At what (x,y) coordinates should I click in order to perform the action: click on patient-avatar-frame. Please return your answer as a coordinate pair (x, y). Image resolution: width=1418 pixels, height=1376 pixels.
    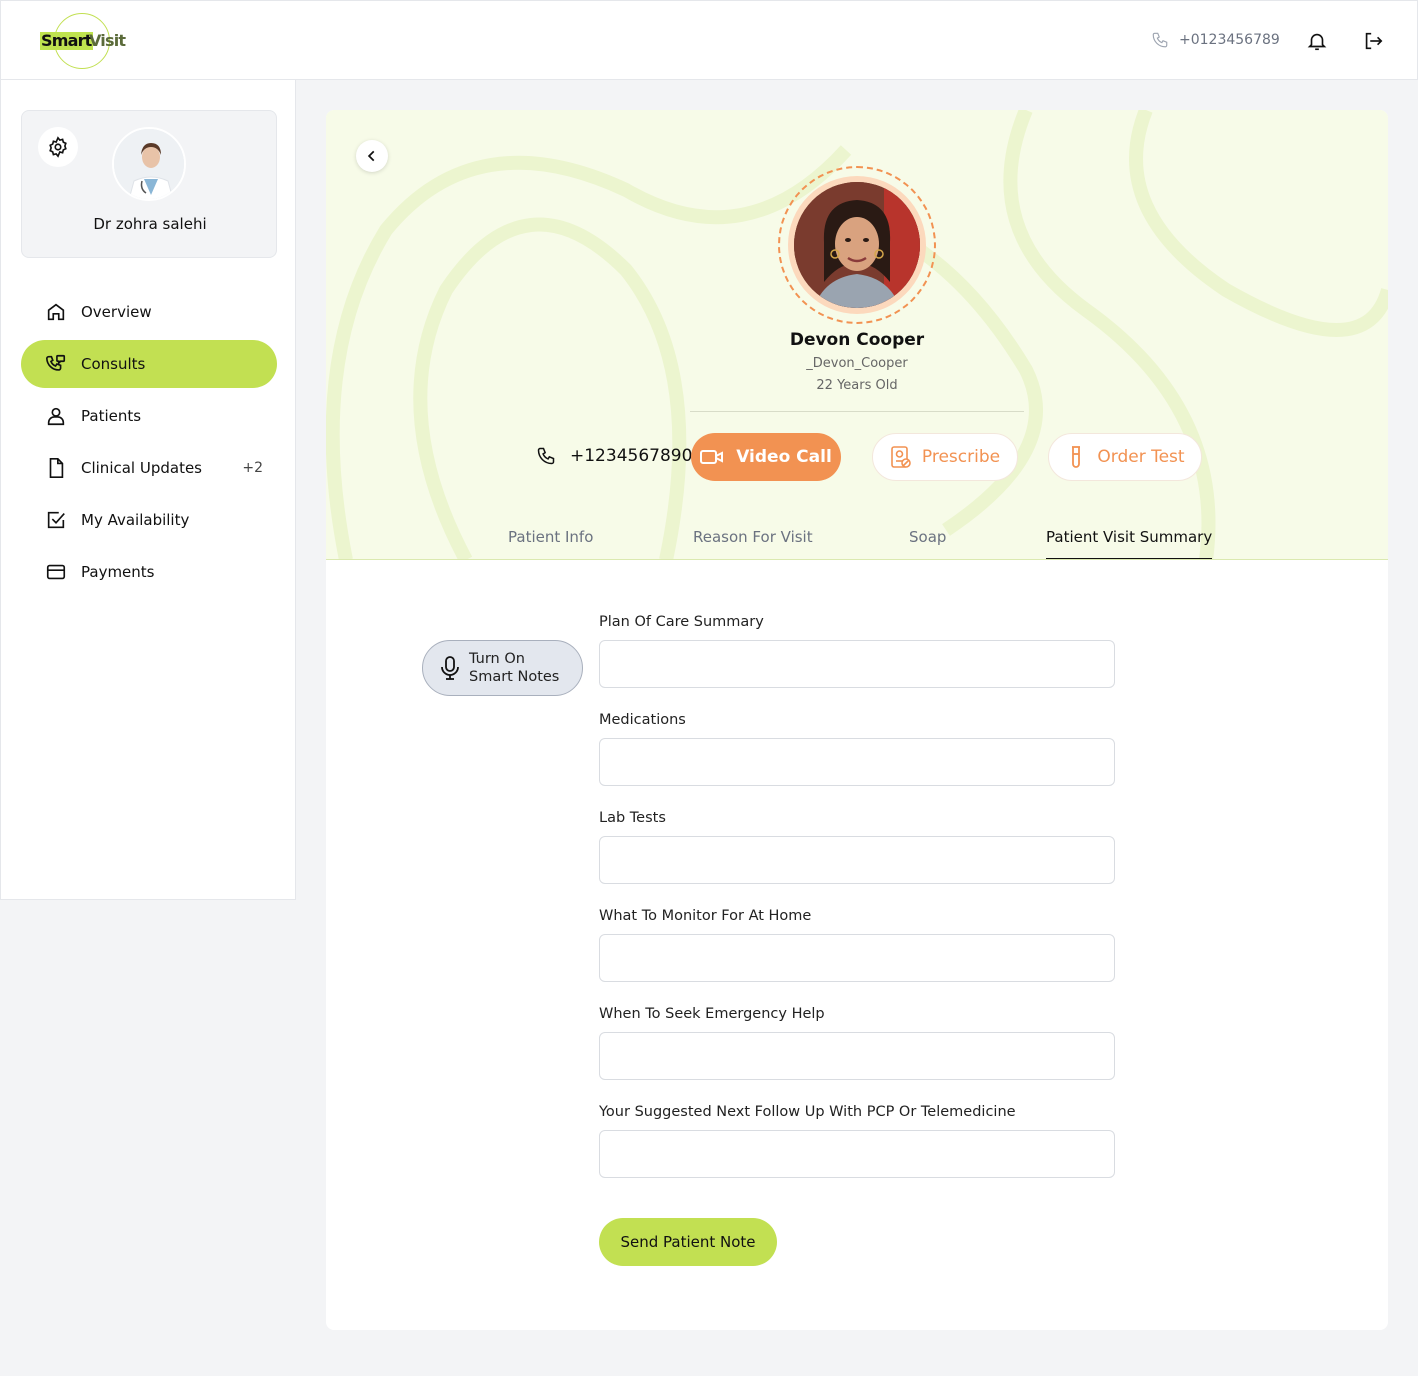
    Looking at the image, I should click on (857, 245).